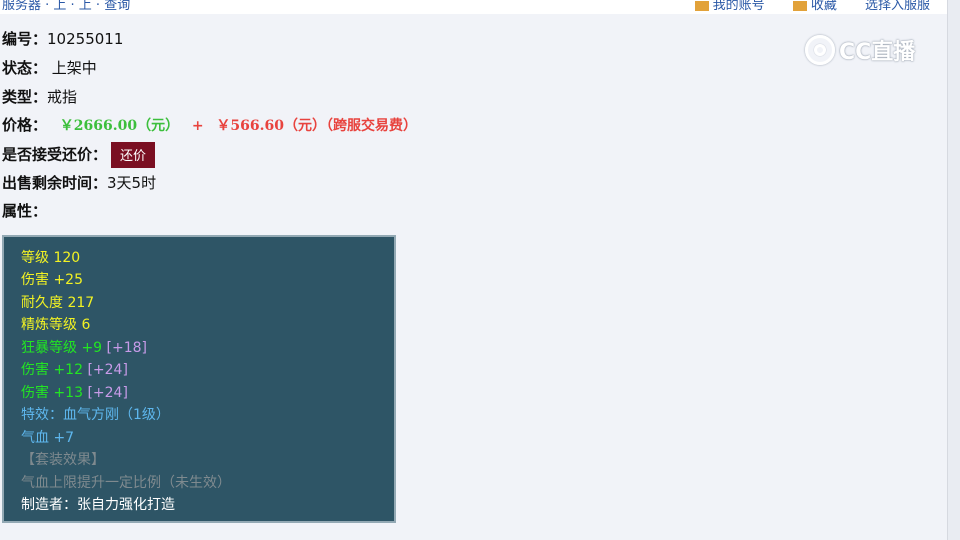 Image resolution: width=960 pixels, height=540 pixels. Describe the element at coordinates (62, 97) in the screenshot. I see `type-value: 戒指` at that location.